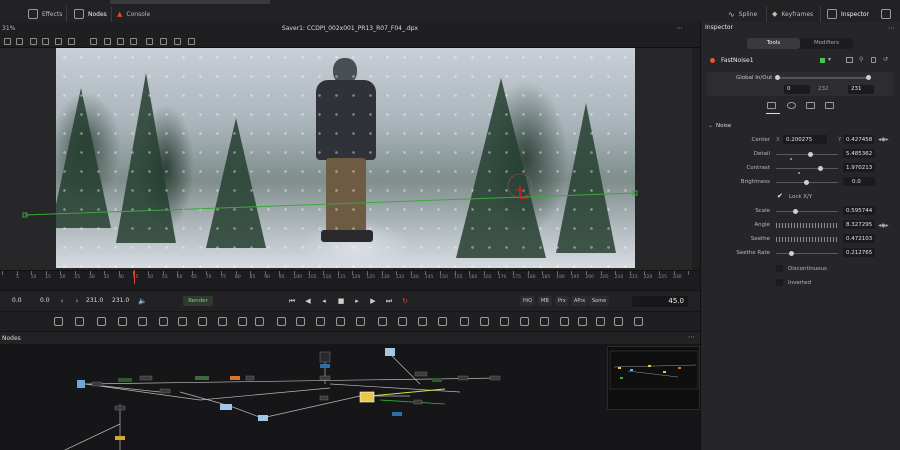 The width and height of the screenshot is (900, 450). Describe the element at coordinates (859, 225) in the screenshot. I see `angle-field: 8.327295` at that location.